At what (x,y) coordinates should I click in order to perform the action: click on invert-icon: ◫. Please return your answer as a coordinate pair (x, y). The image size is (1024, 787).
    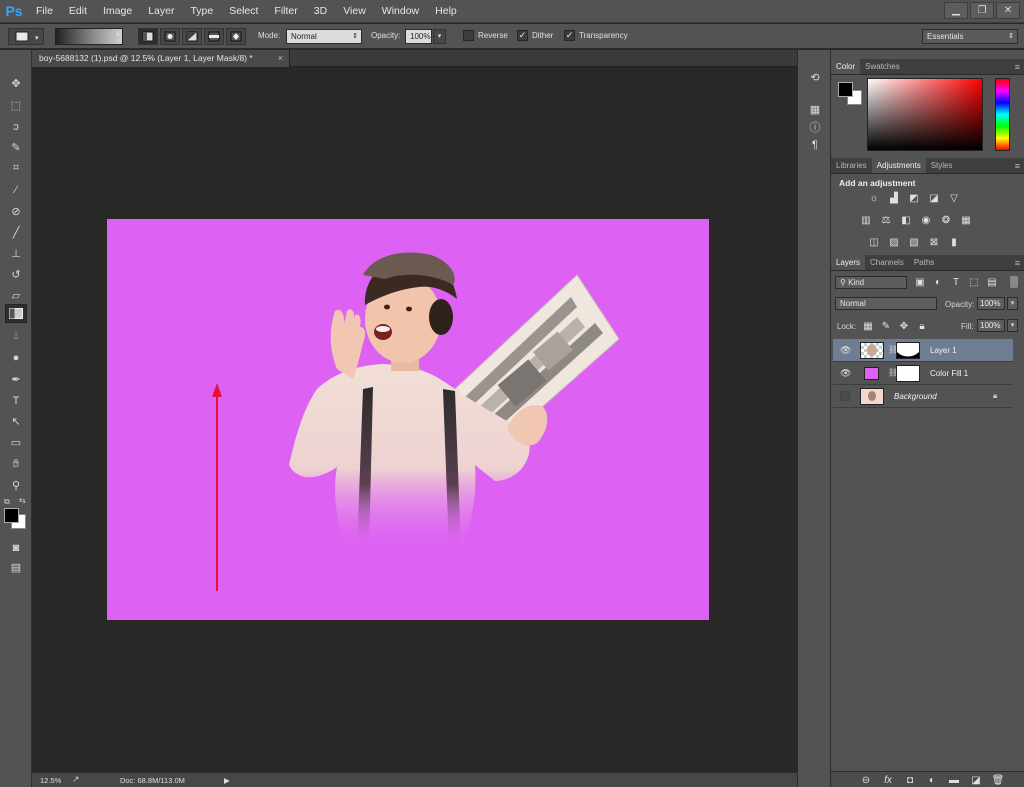
    Looking at the image, I should click on (874, 242).